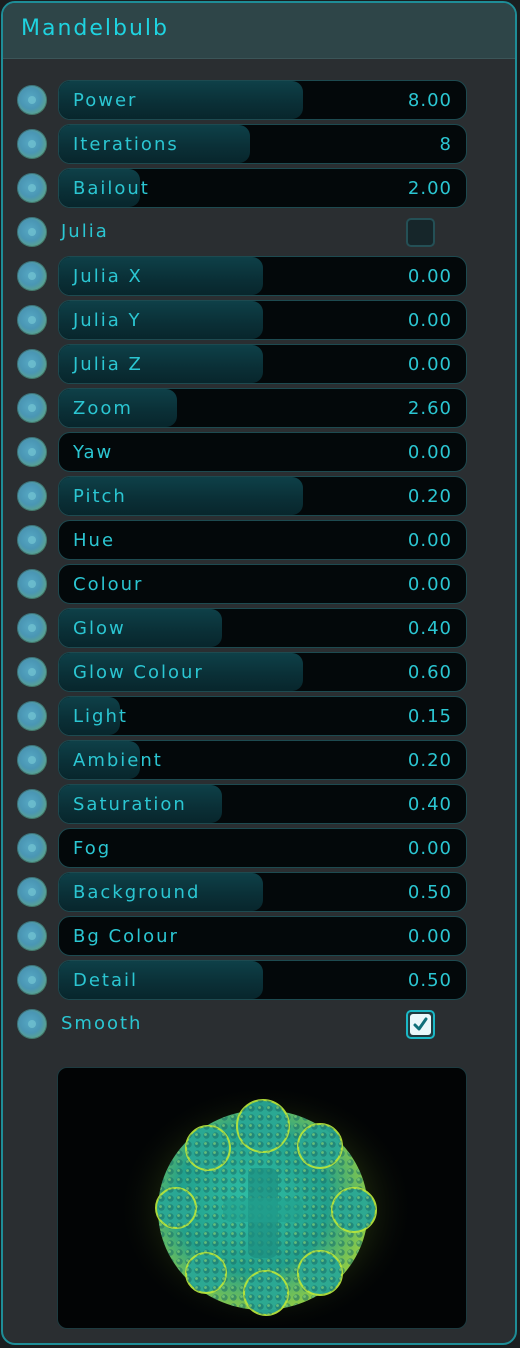 The image size is (520, 1348). I want to click on bailout-value: 2.00, so click(429, 188).